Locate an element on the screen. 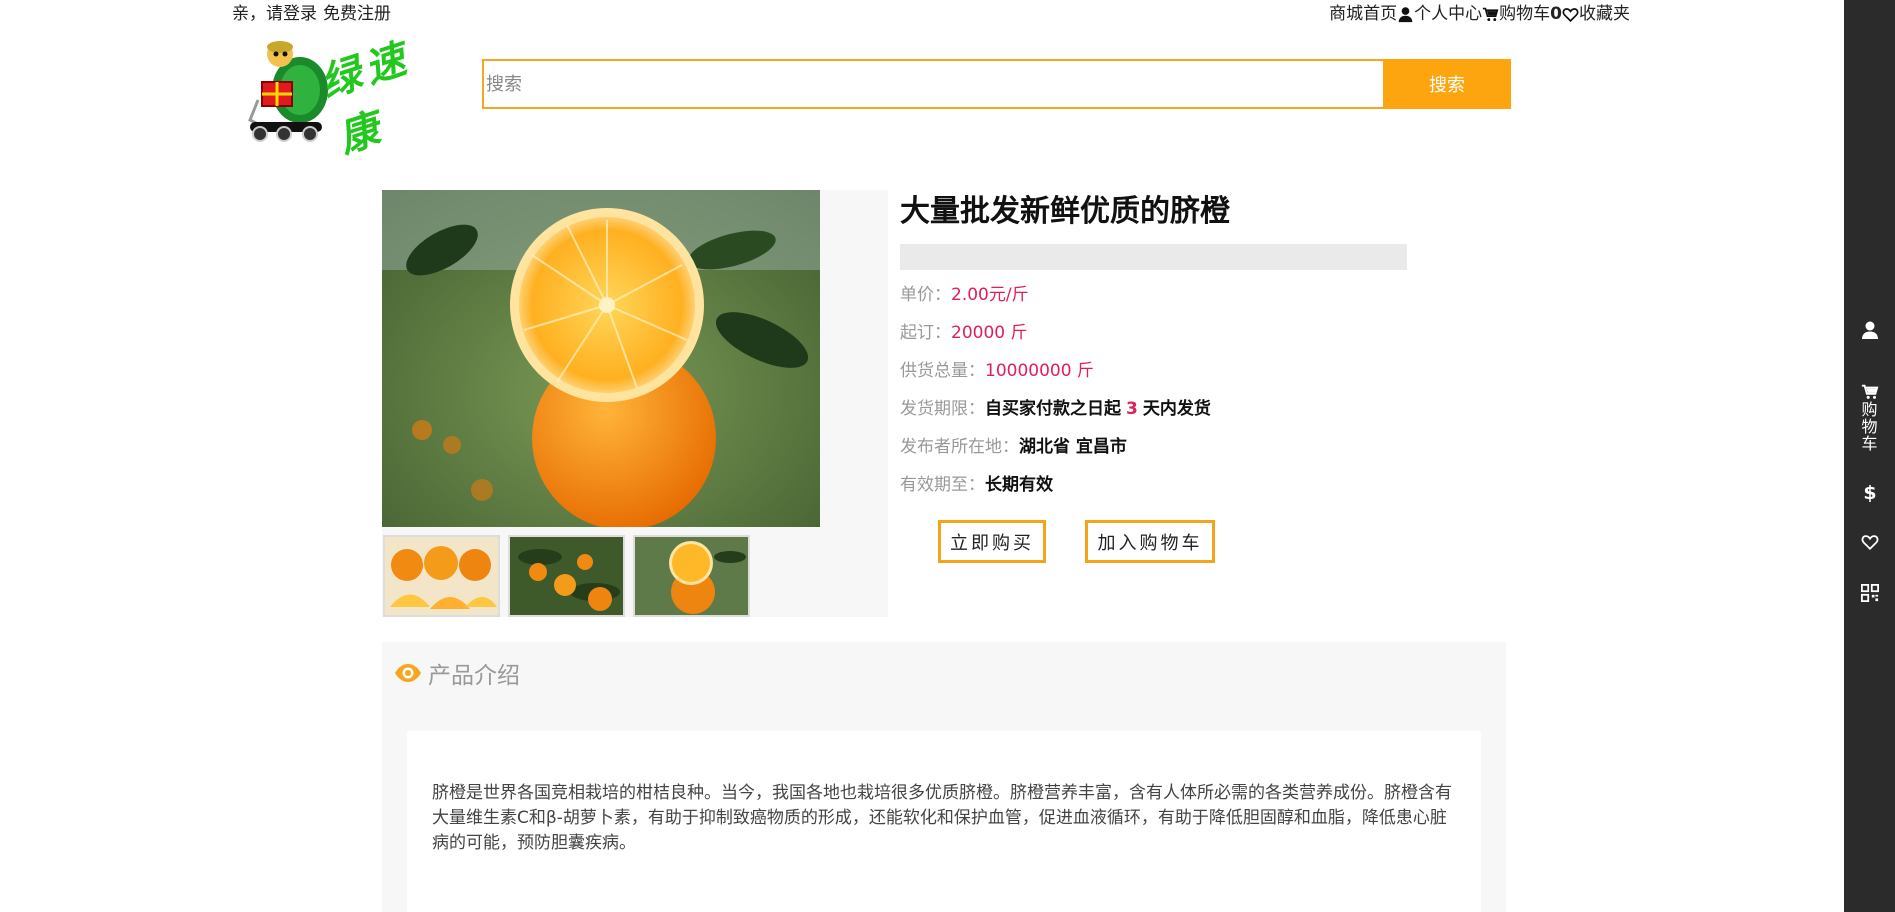 Image resolution: width=1895 pixels, height=912 pixels. right-sidebar: 购物车 $ is located at coordinates (1869, 456).